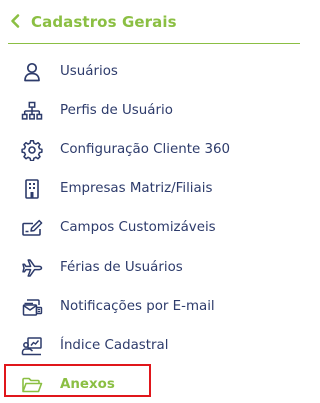 This screenshot has height=403, width=320. I want to click on airplane-icon, so click(32, 268).